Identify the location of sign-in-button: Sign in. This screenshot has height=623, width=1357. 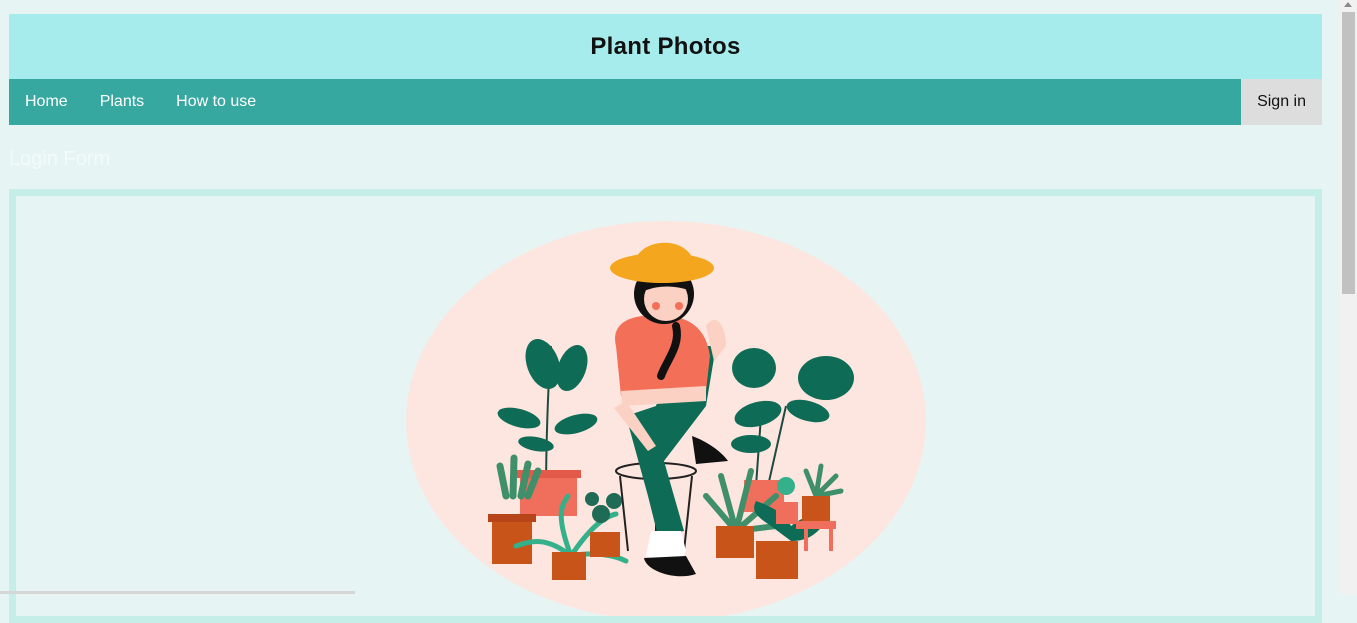
(1281, 102).